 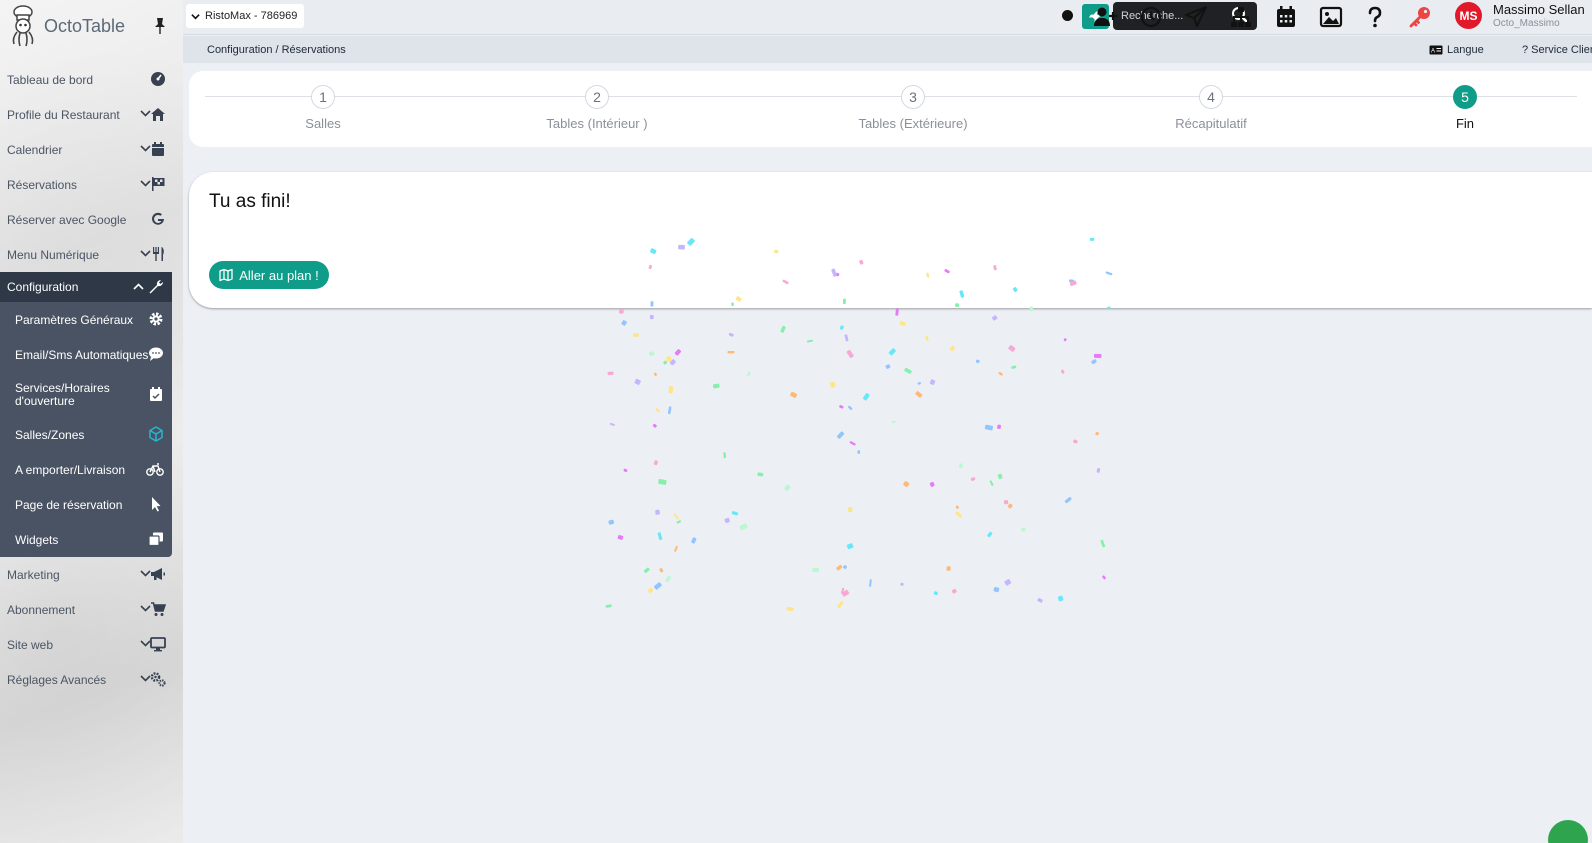 I want to click on sidebar-item-marketing: Marketing, so click(x=91, y=574).